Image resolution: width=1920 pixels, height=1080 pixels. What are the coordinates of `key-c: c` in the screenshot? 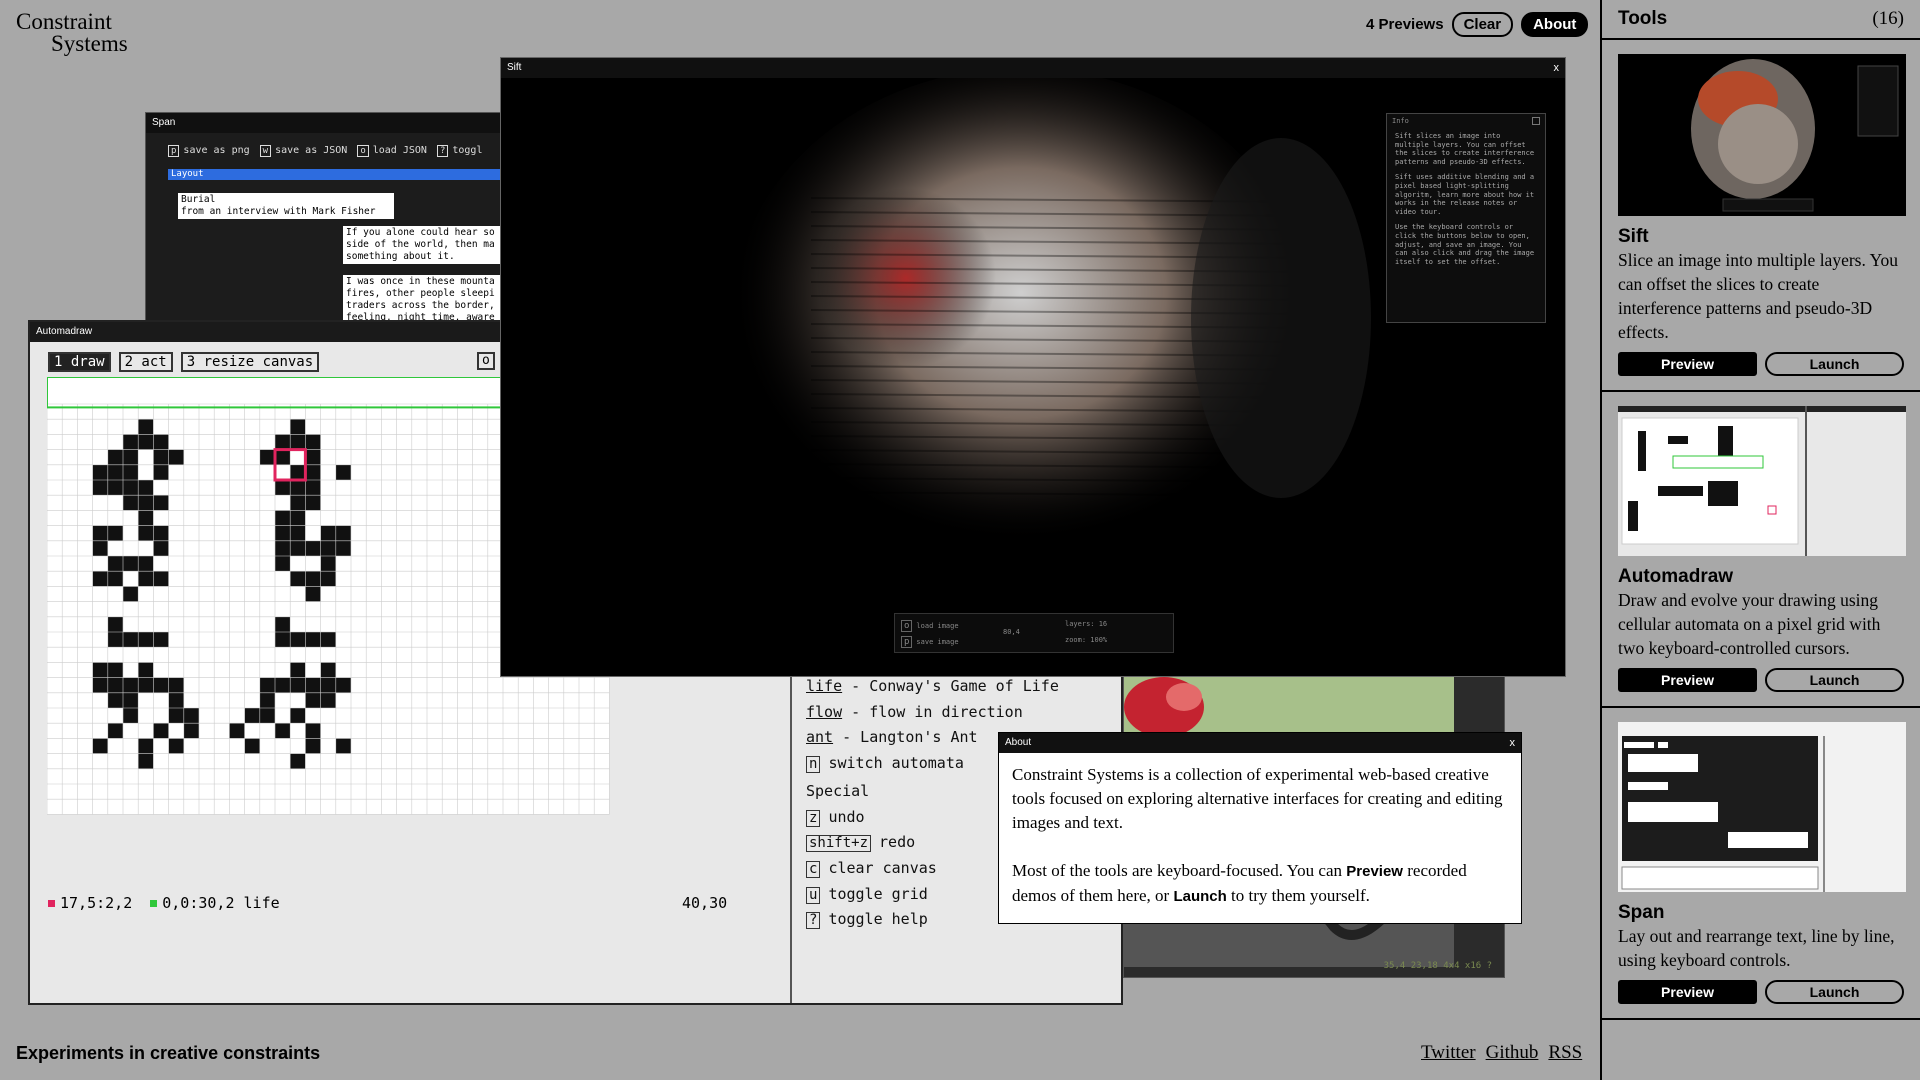 It's located at (813, 869).